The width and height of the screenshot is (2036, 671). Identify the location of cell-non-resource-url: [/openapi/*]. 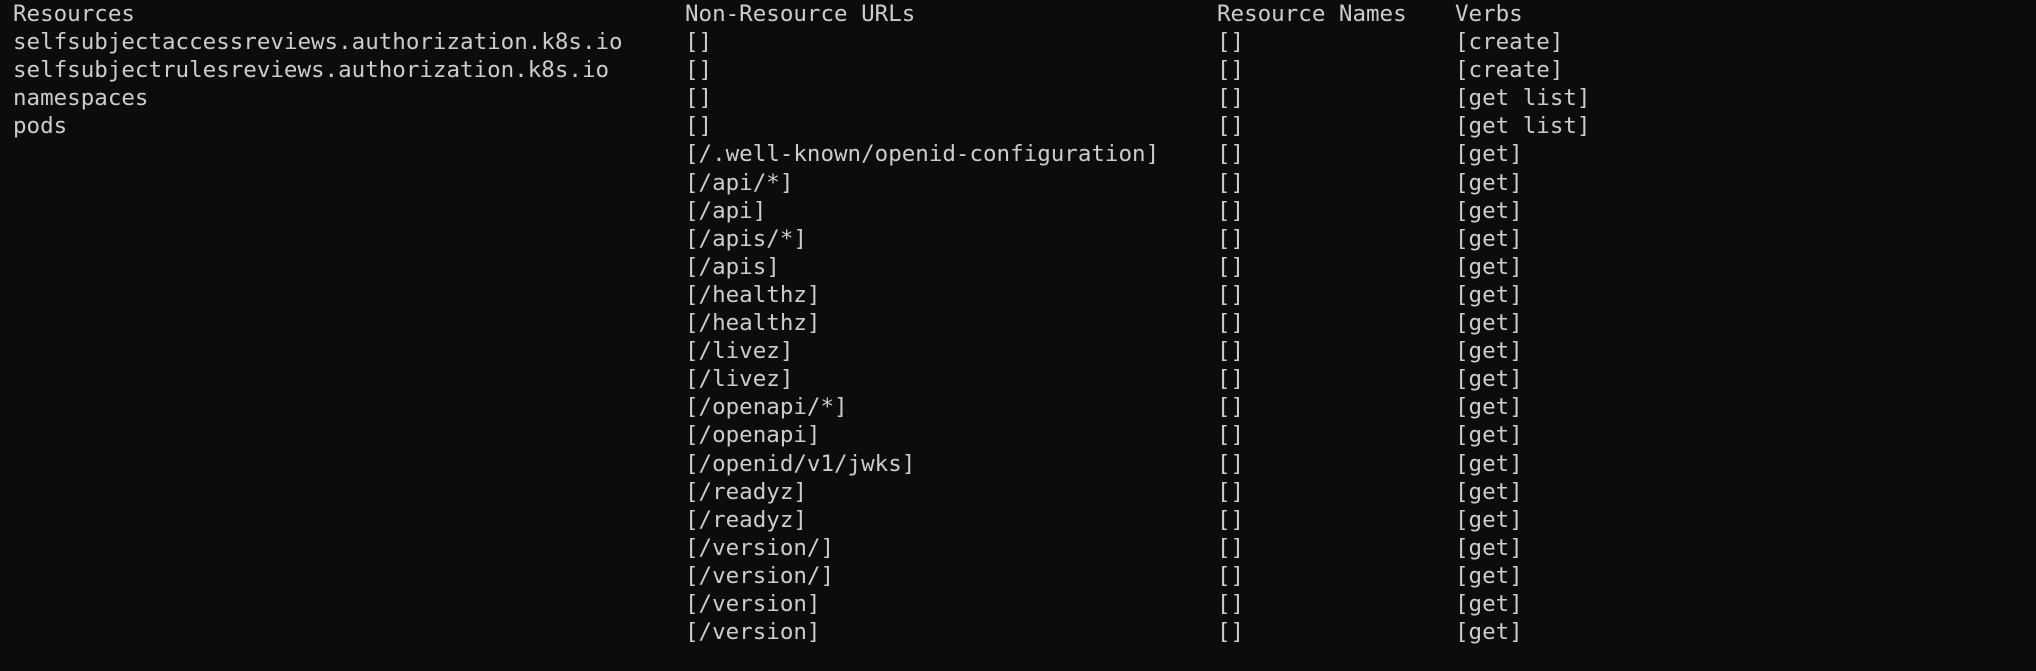
(766, 407).